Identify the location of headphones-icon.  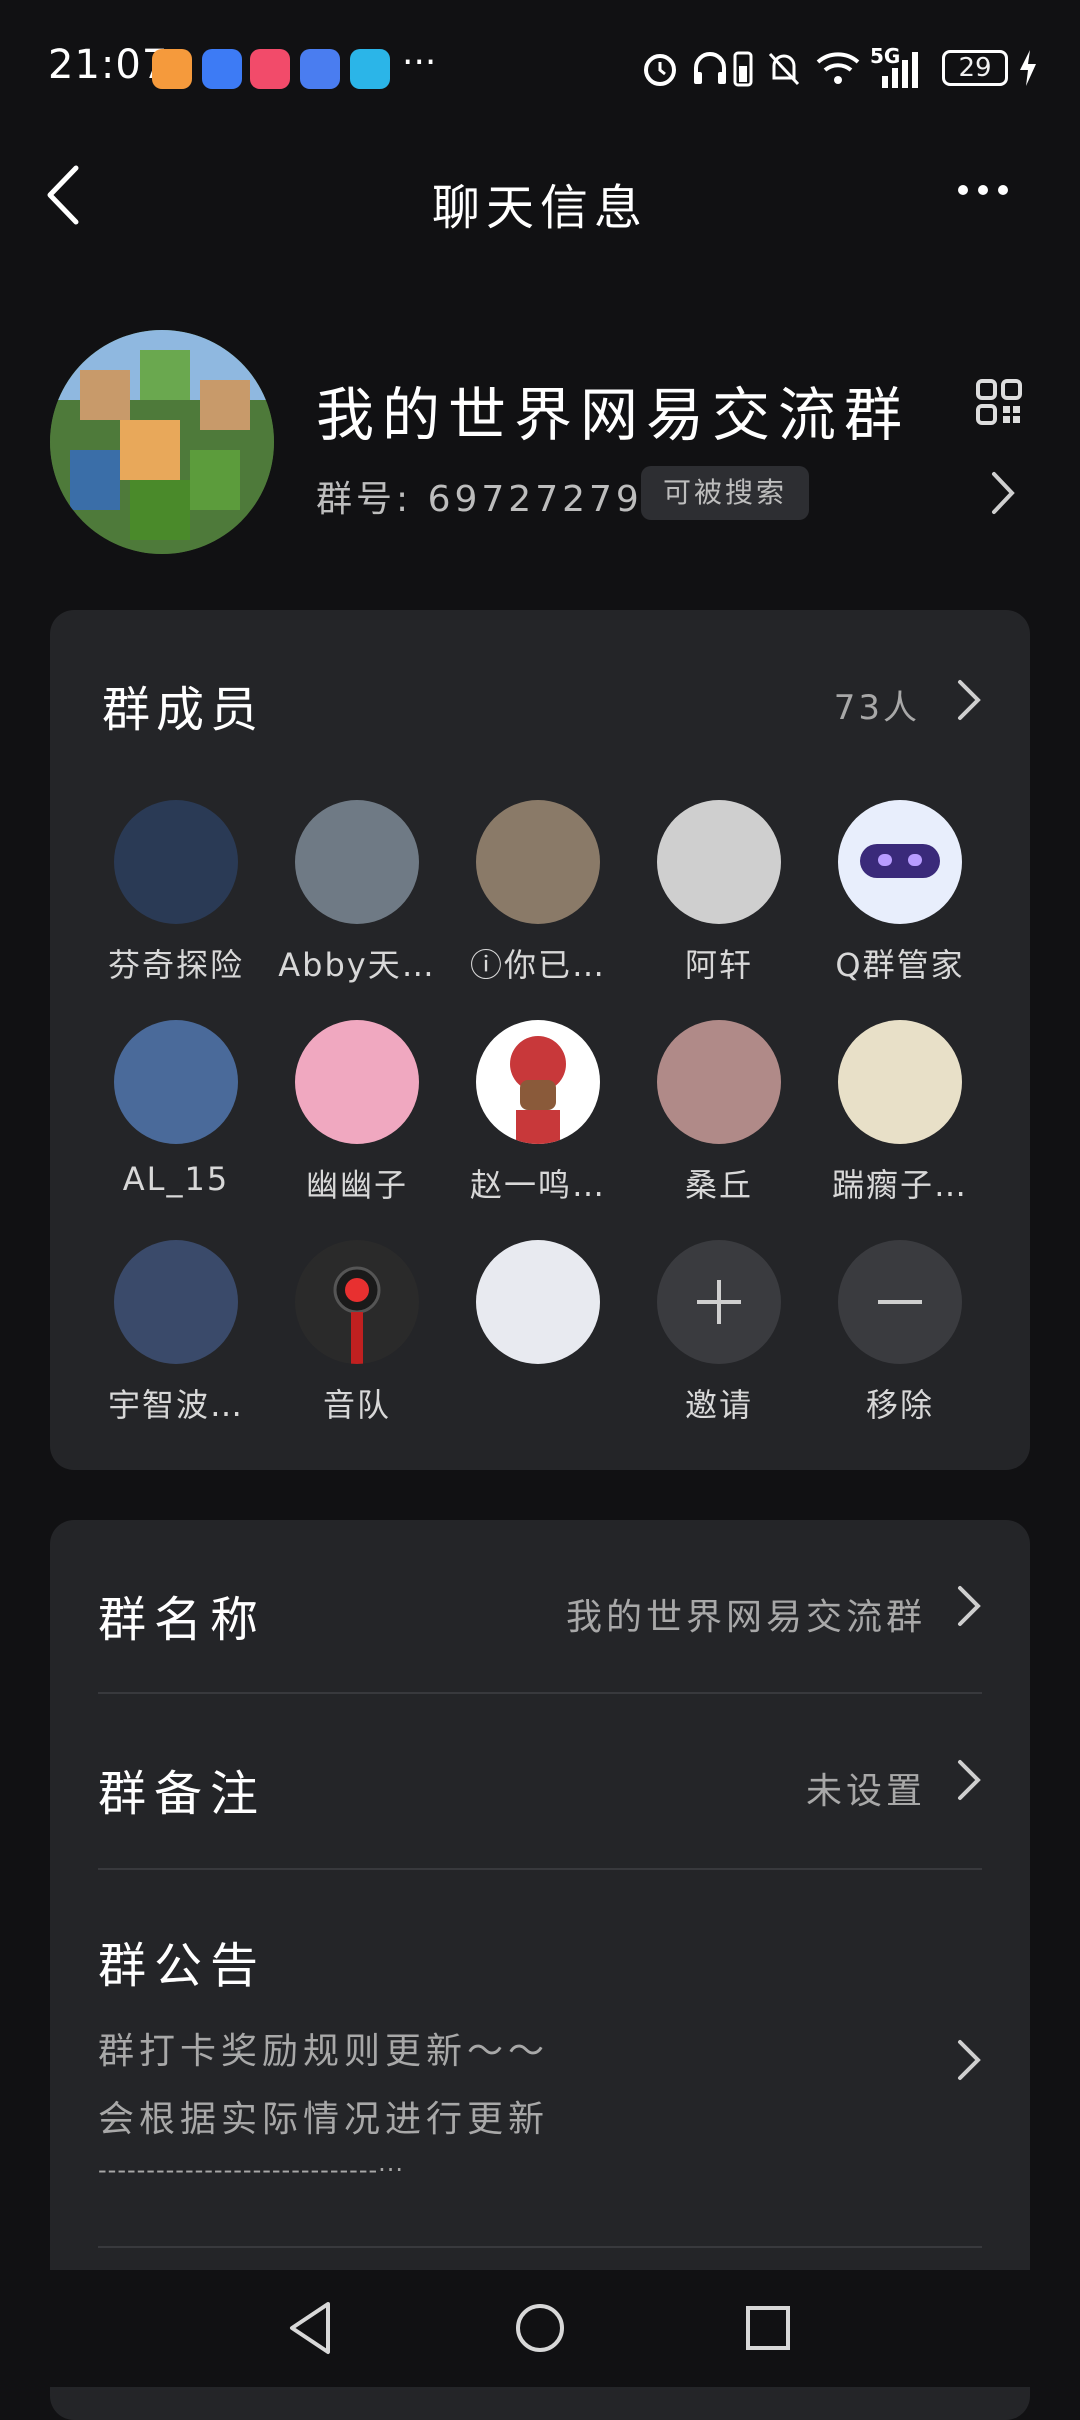
(710, 68).